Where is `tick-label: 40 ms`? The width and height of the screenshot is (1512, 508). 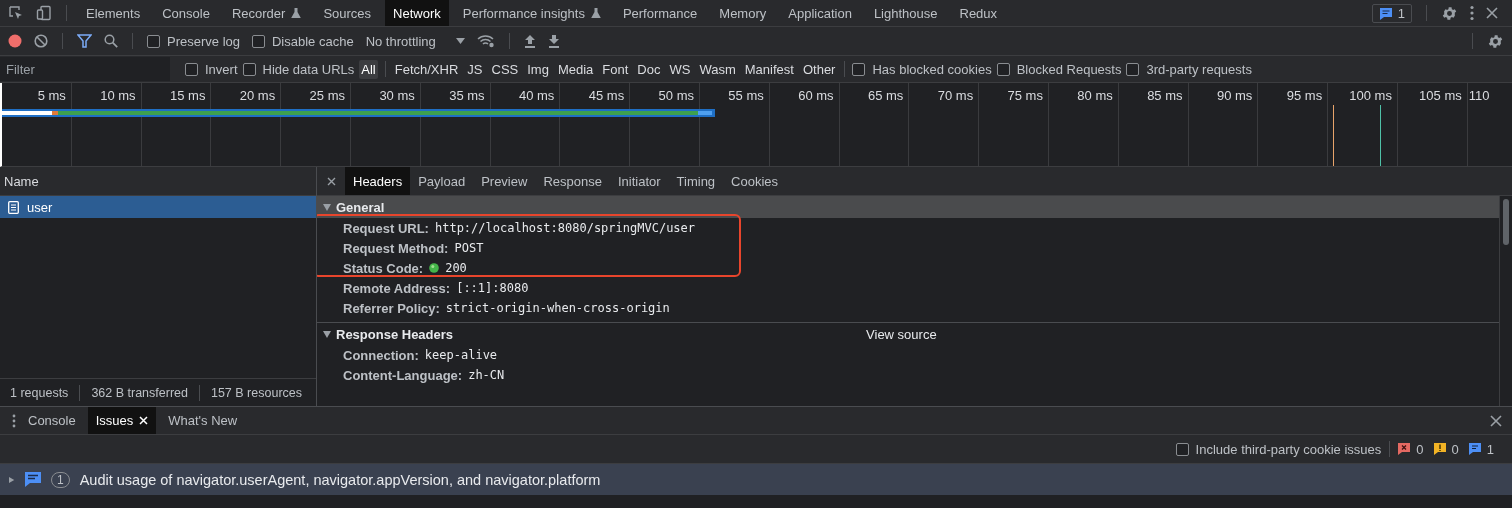 tick-label: 40 ms is located at coordinates (536, 96).